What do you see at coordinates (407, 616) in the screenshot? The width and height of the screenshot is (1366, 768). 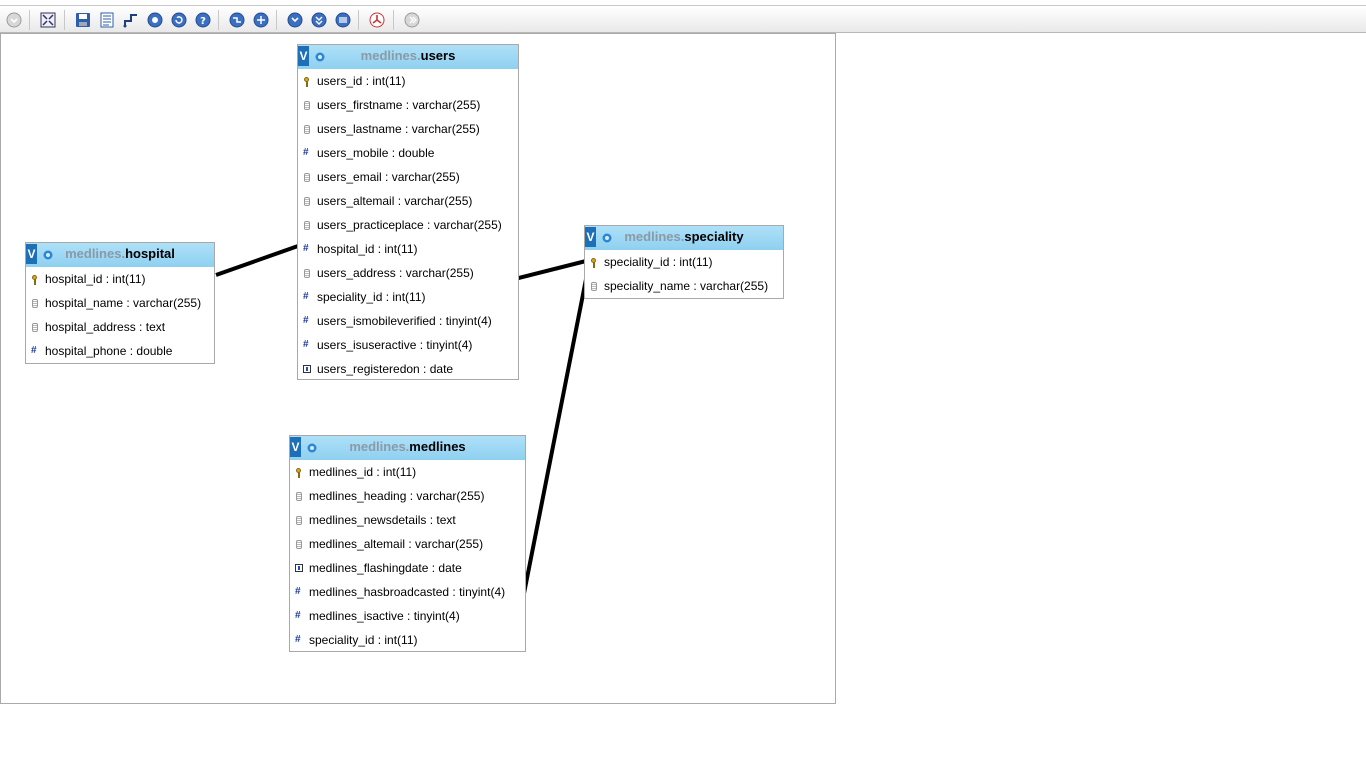 I see `column-row: medlines_isactive : tinyint(4)` at bounding box center [407, 616].